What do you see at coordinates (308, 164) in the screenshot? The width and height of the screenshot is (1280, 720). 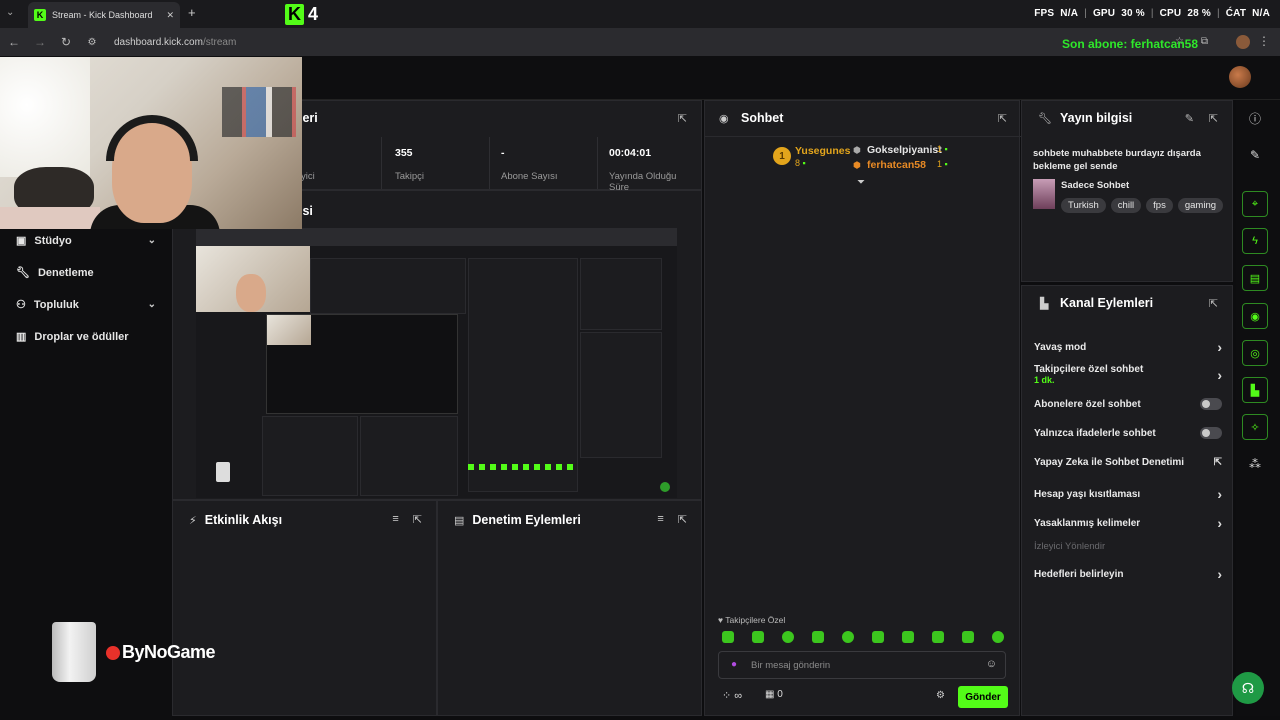 I see `stat-viewers: yici` at bounding box center [308, 164].